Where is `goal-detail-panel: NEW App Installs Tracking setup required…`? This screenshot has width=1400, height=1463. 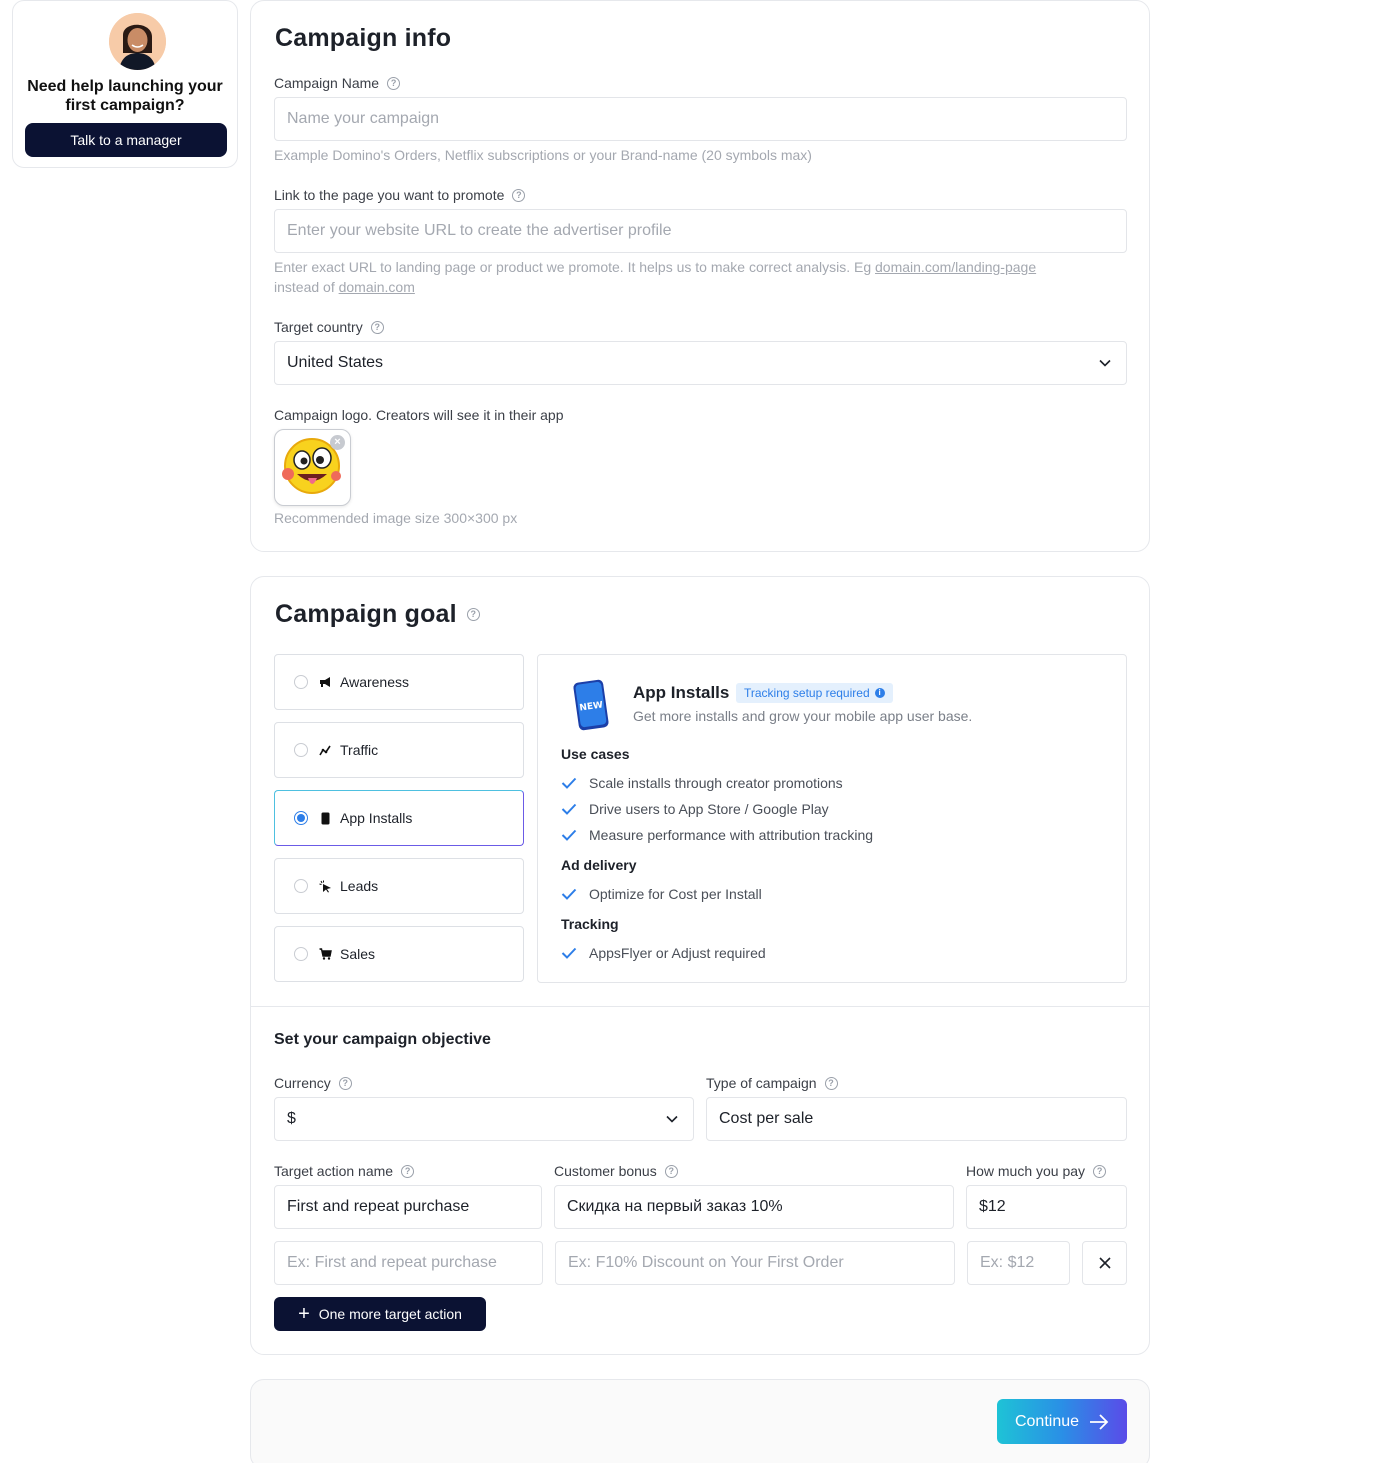
goal-detail-panel: NEW App Installs Tracking setup required… is located at coordinates (832, 818).